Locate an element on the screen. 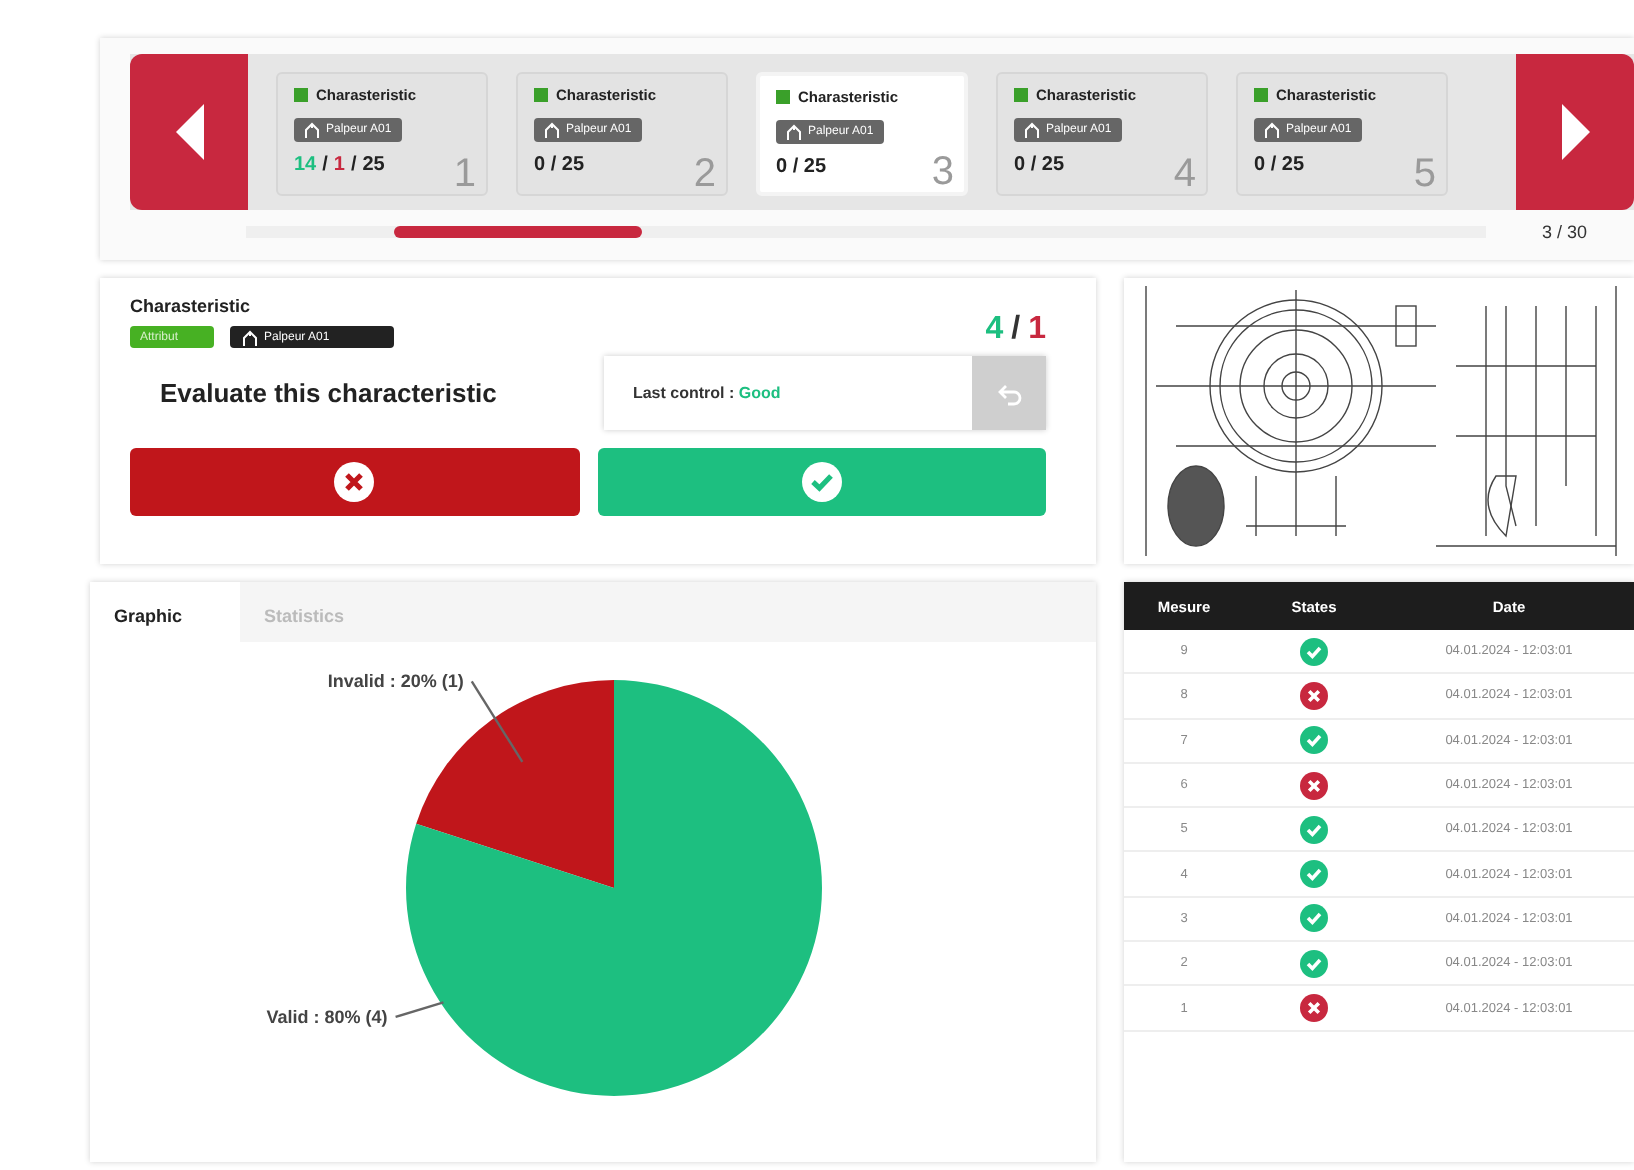 The height and width of the screenshot is (1170, 1634). card-count: 14 / 1 / 25 is located at coordinates (339, 165).